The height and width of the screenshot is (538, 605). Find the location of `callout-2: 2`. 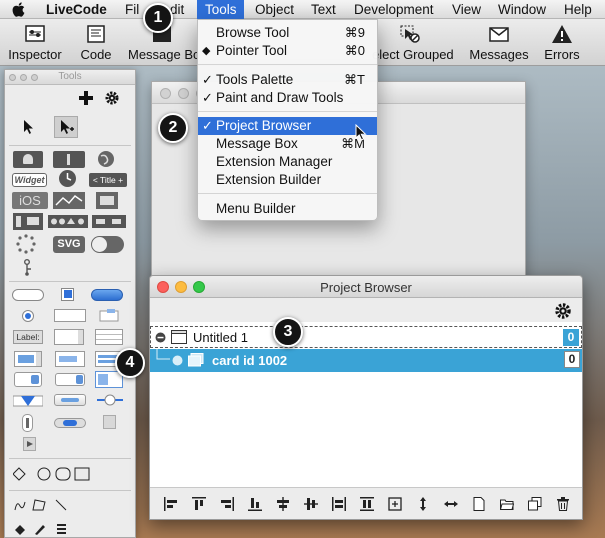

callout-2: 2 is located at coordinates (173, 128).